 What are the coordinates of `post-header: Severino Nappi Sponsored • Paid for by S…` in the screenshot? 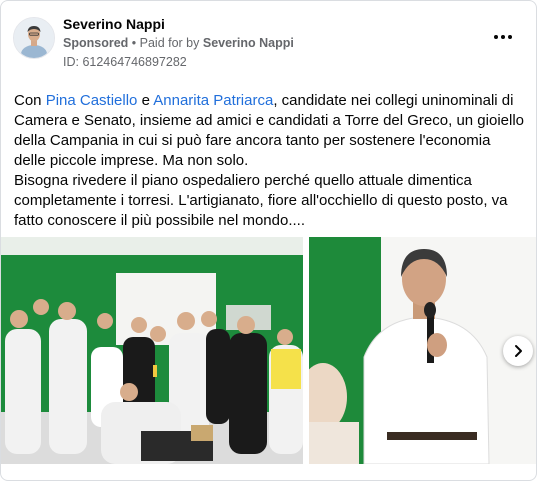 It's located at (268, 43).